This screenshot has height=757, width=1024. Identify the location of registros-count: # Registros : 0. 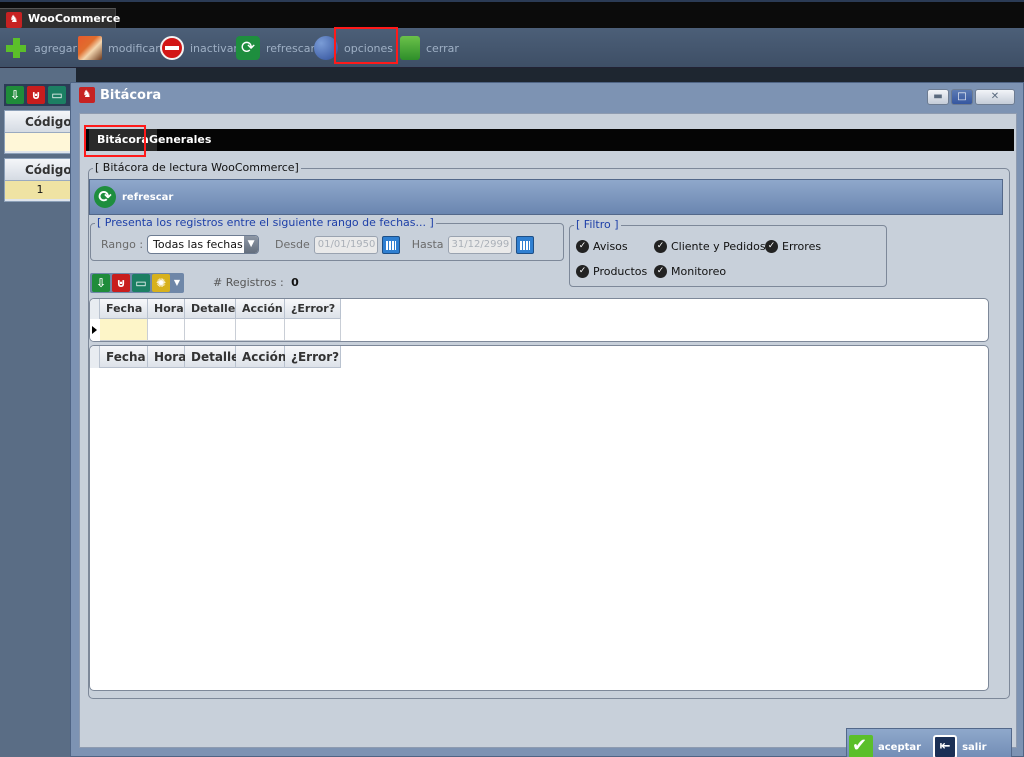
(256, 282).